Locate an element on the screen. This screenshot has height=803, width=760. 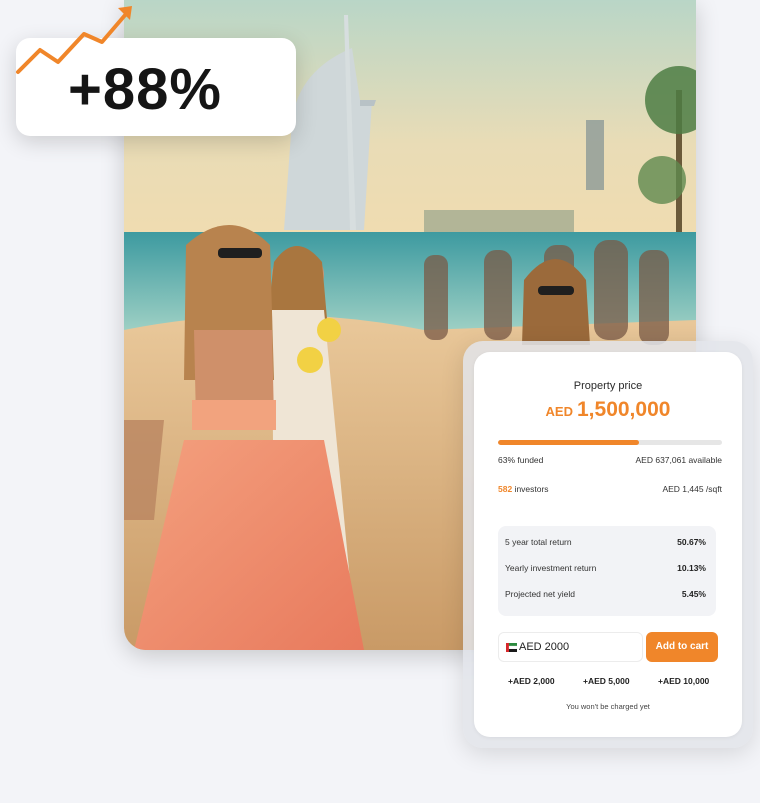
growth-badge: +88% is located at coordinates (156, 71).